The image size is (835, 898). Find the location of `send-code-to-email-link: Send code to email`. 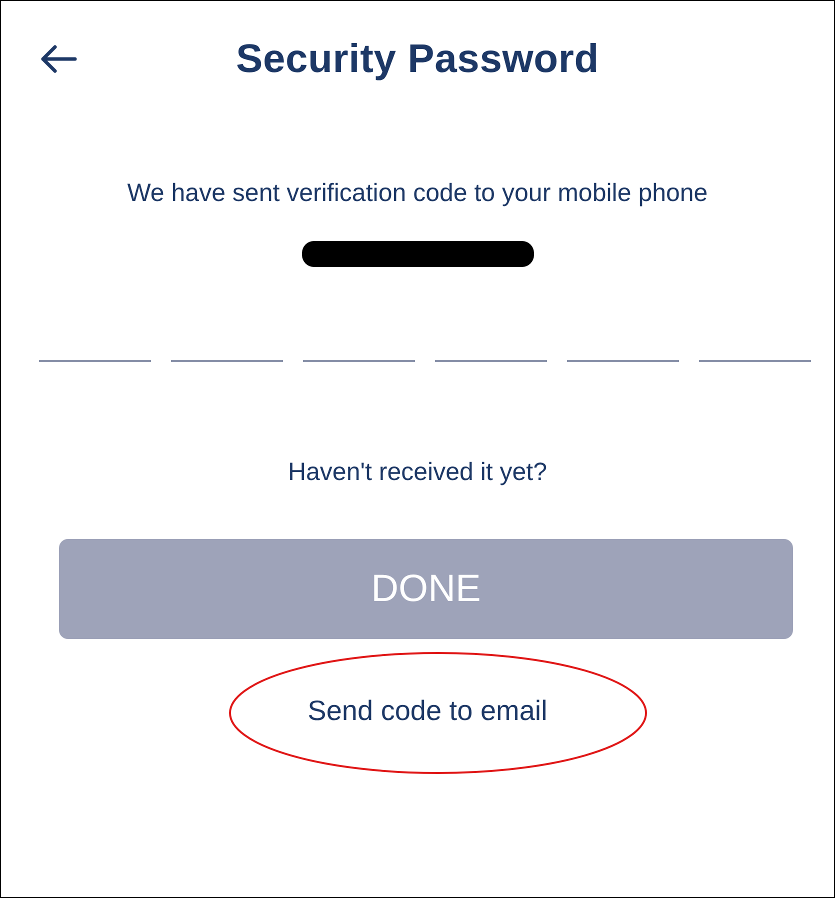

send-code-to-email-link: Send code to email is located at coordinates (428, 711).